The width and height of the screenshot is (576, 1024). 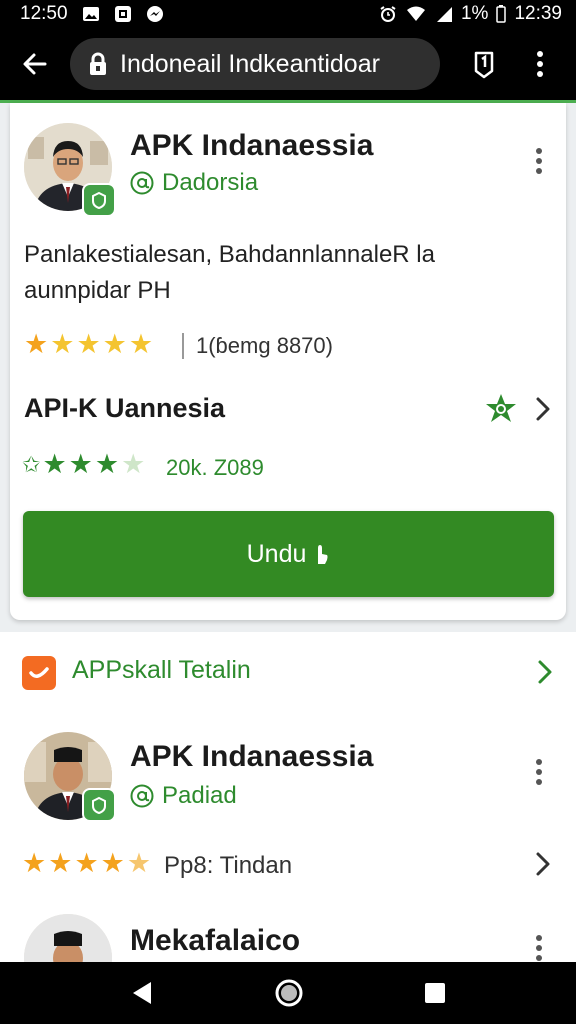 I want to click on back-button, so click(x=35, y=64).